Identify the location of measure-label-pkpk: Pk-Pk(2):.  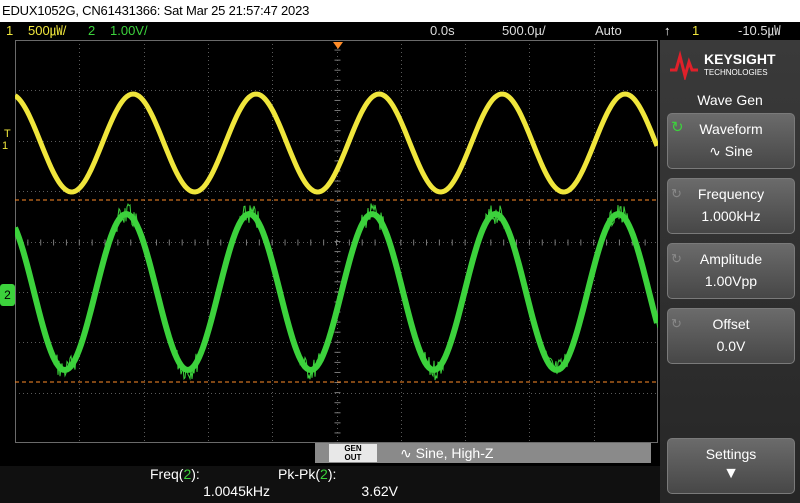
(307, 474).